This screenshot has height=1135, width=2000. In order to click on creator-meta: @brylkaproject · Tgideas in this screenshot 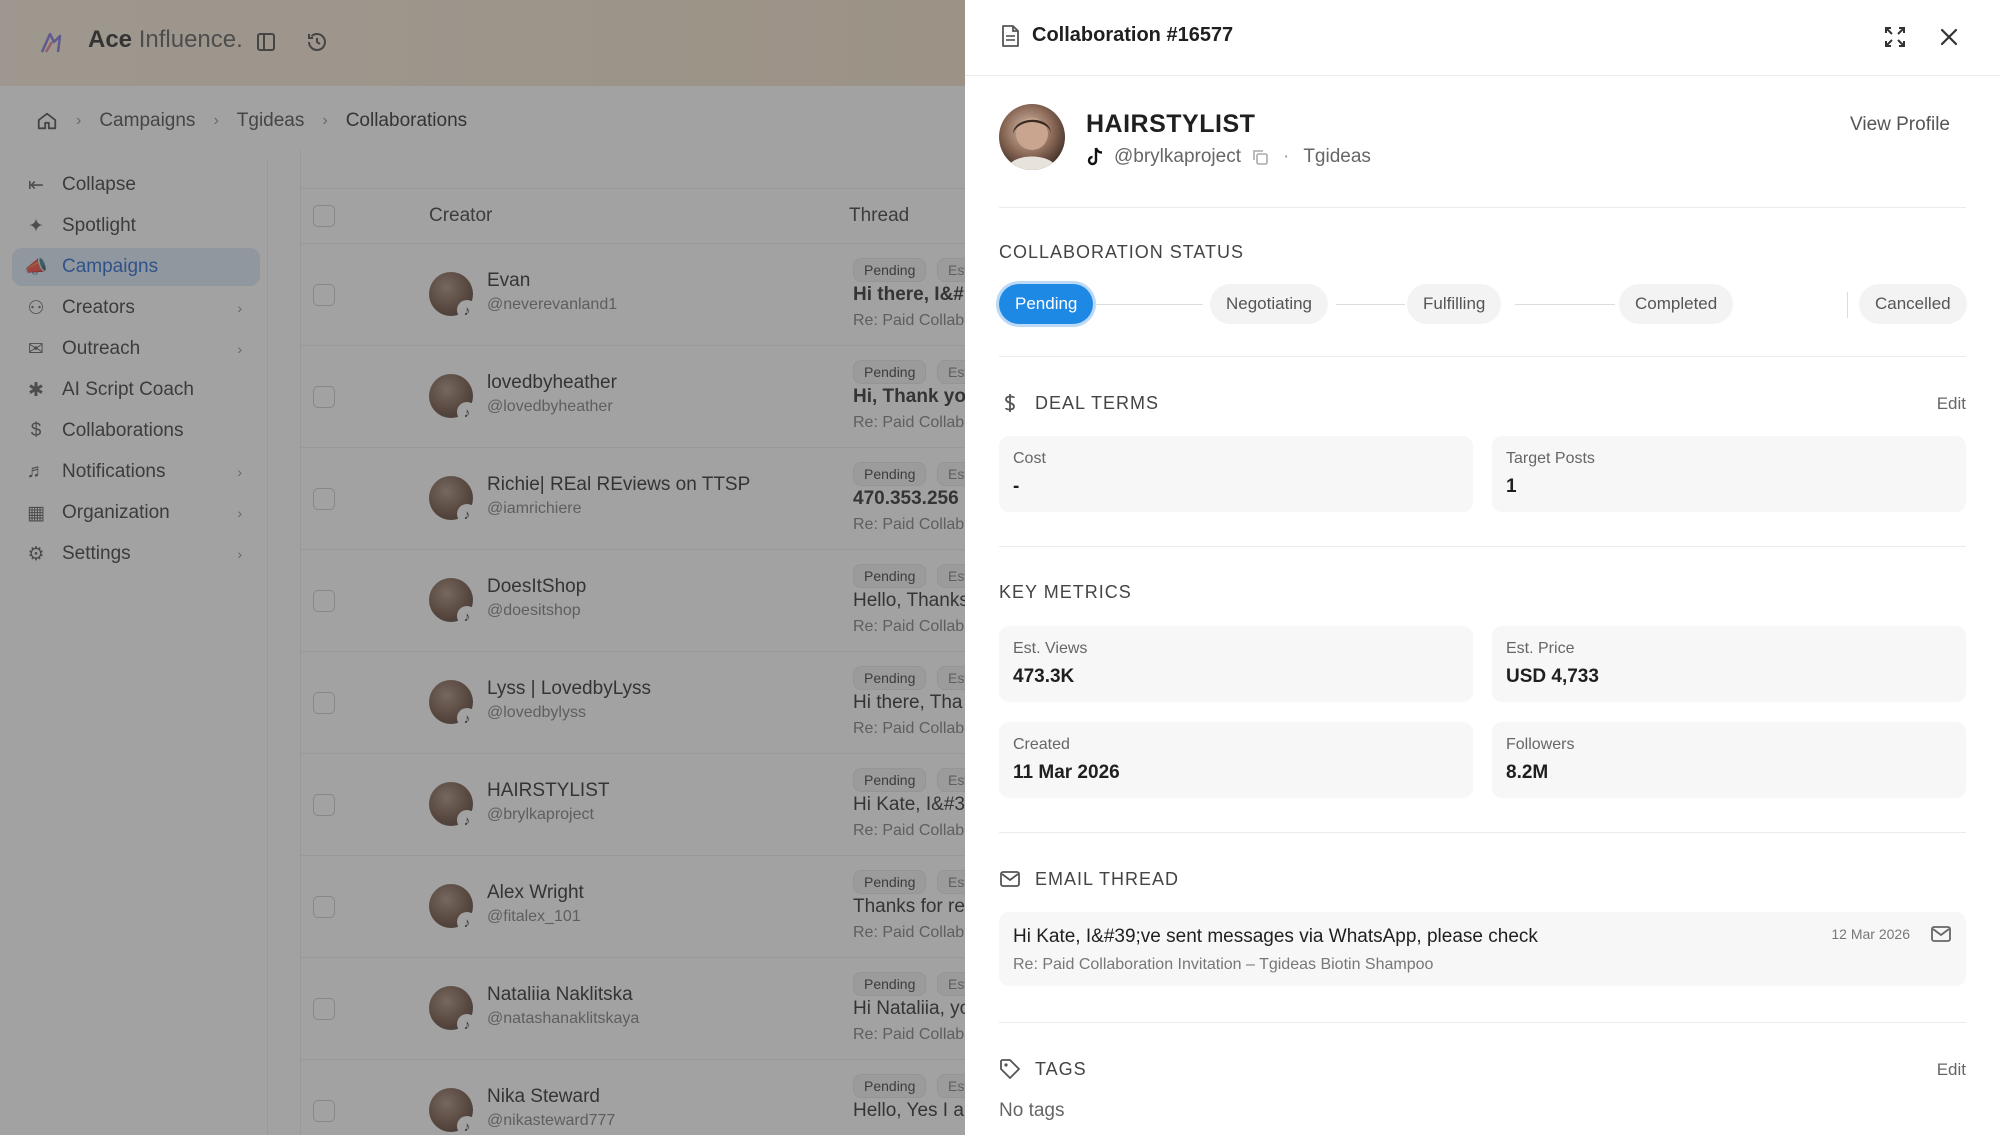, I will do `click(1228, 157)`.